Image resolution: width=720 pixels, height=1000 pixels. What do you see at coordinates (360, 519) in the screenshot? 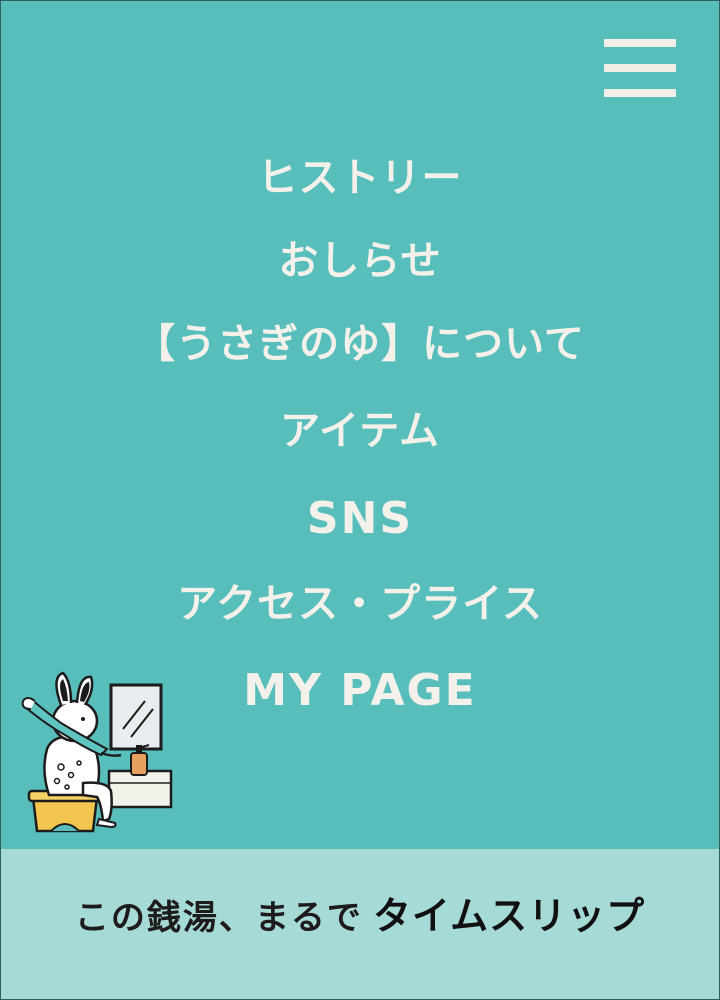
I see `nav-item-sns: SNS` at bounding box center [360, 519].